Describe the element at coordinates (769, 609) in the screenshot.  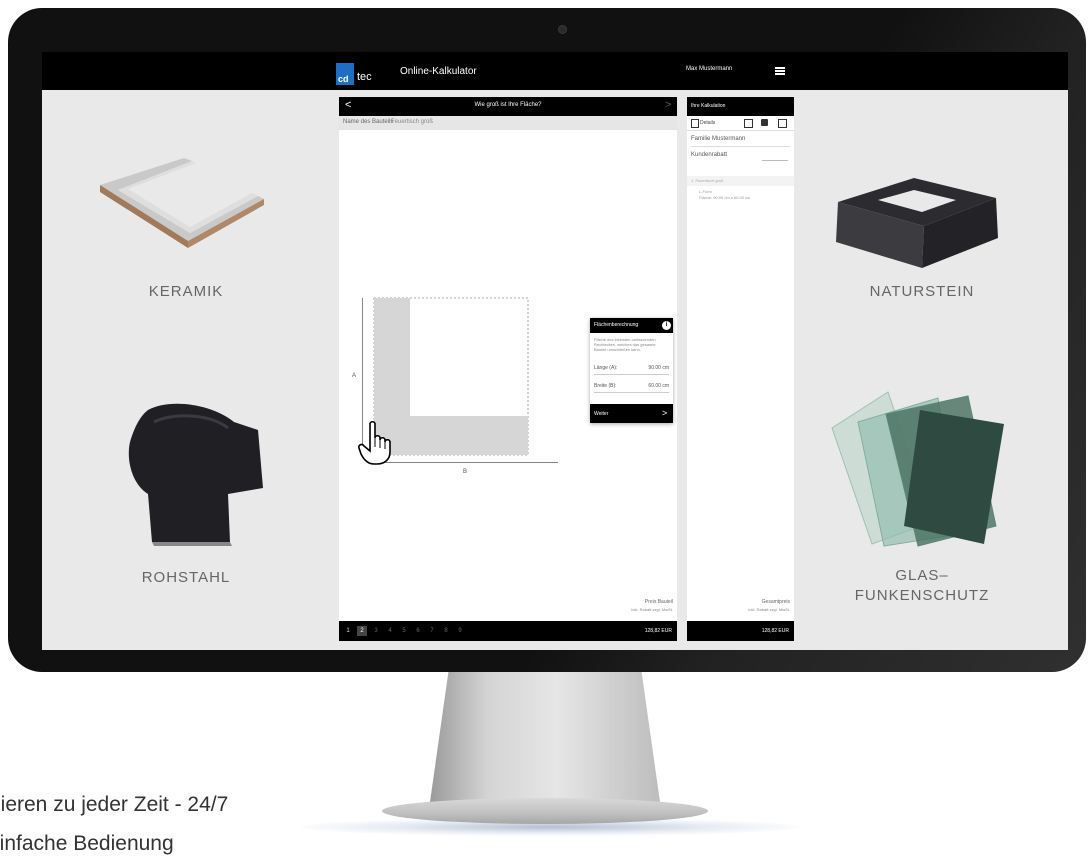
I see `total-price-note: inkl. Rabatt zzgl. MwSt.` at that location.